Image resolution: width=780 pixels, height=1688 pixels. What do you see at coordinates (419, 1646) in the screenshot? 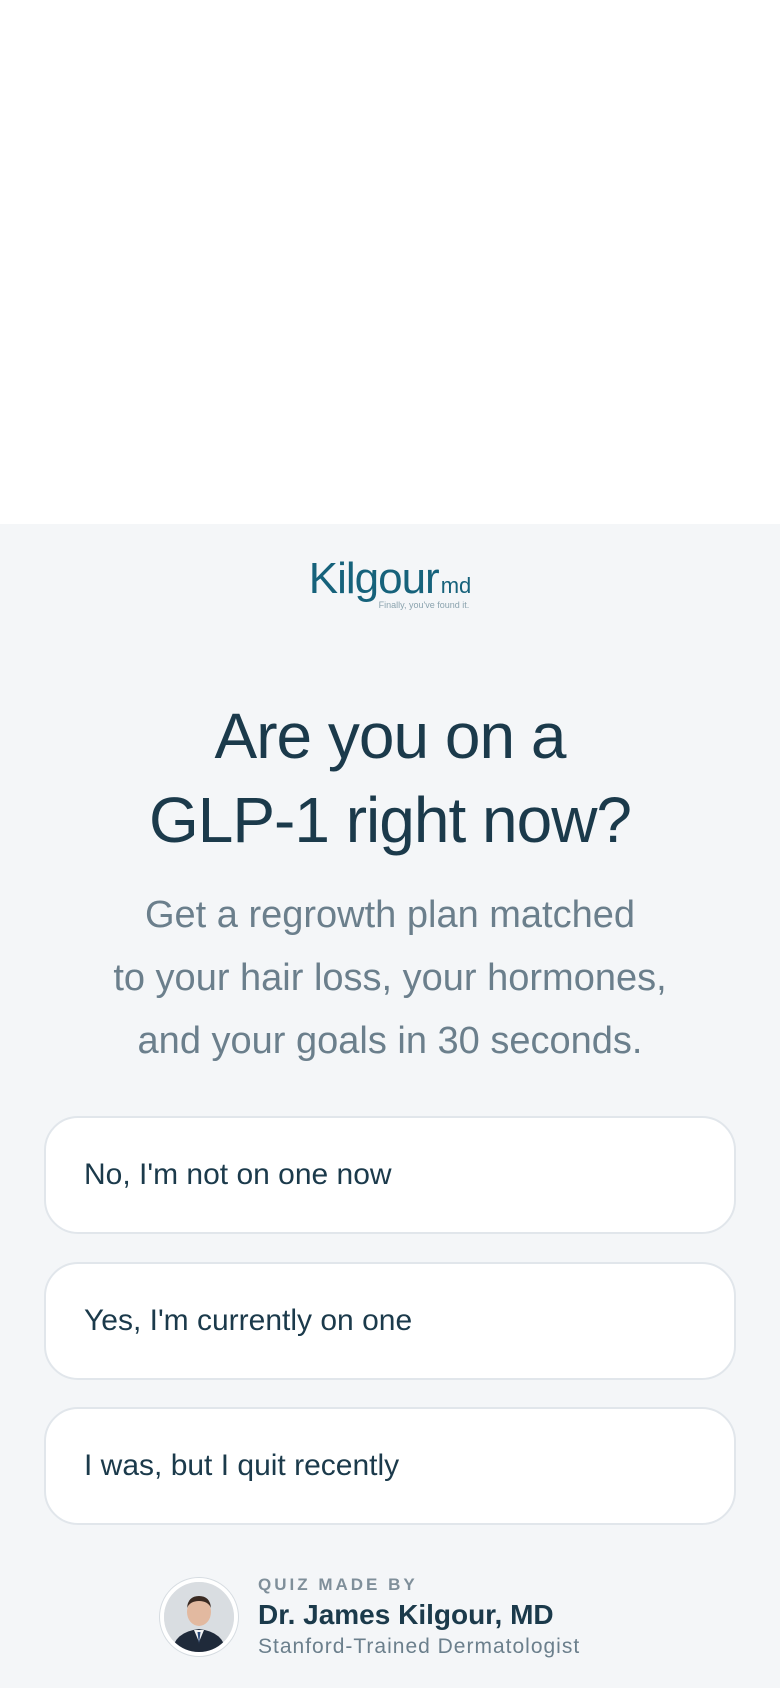
I see `author-title: Stanford-Trained Dermatologist` at bounding box center [419, 1646].